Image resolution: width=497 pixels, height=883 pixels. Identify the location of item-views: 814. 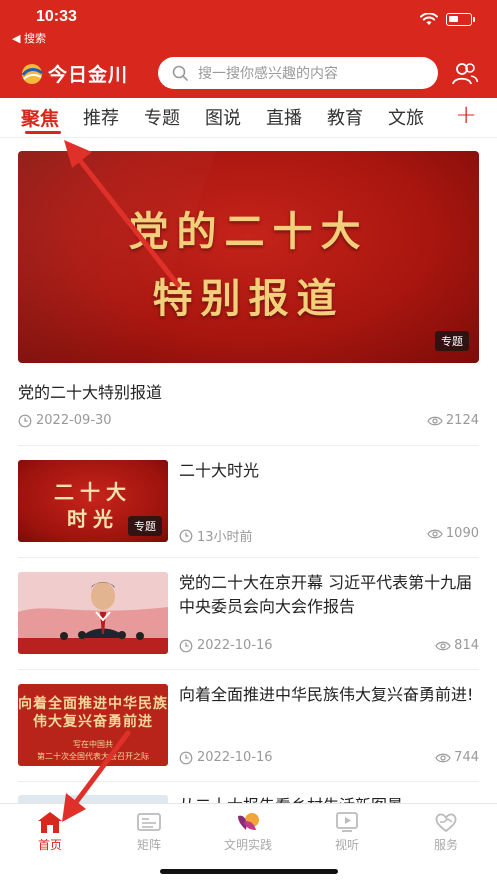
(457, 645).